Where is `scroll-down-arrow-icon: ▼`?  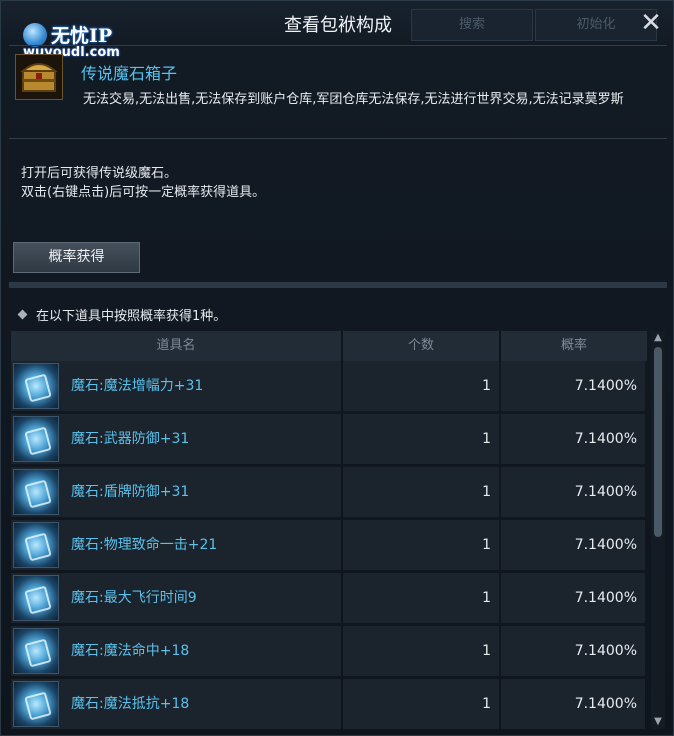 scroll-down-arrow-icon: ▼ is located at coordinates (658, 722).